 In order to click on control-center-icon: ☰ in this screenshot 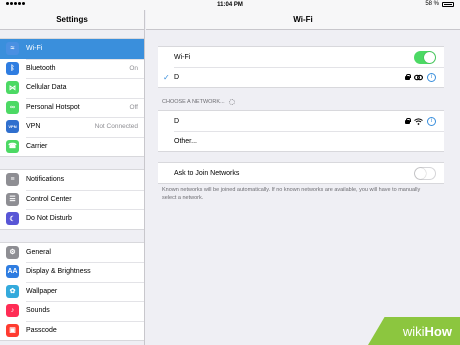, I will do `click(12, 199)`.